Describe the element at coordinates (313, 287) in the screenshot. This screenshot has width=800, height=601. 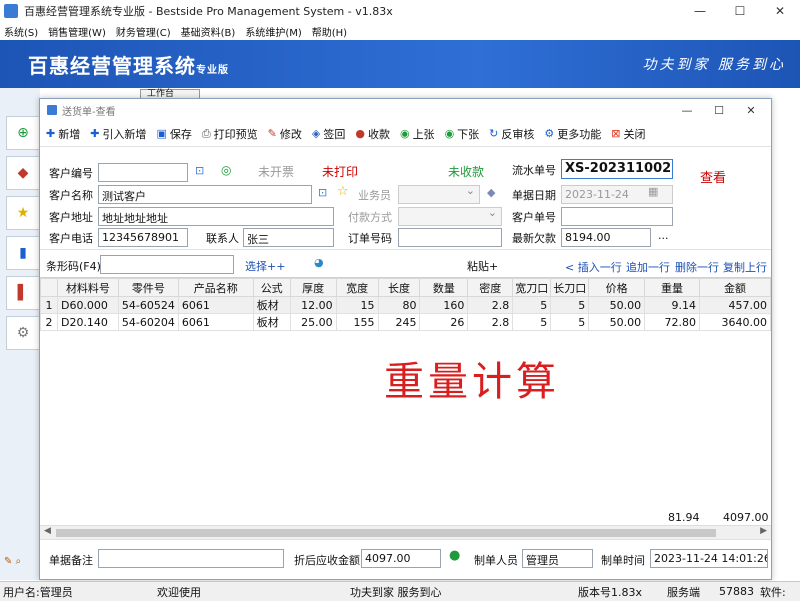
I see `col-thickness: 厚度` at that location.